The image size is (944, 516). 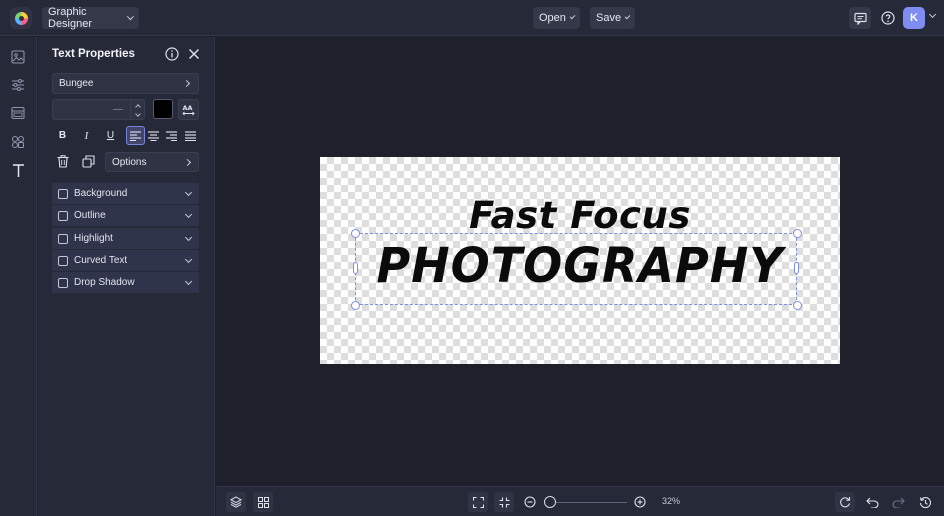 What do you see at coordinates (860, 18) in the screenshot?
I see `comments-button` at bounding box center [860, 18].